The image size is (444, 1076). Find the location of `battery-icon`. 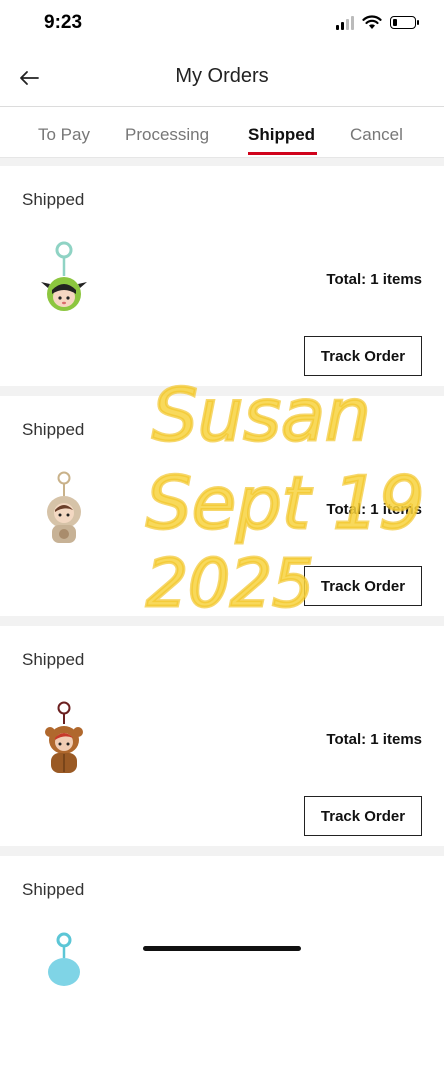

battery-icon is located at coordinates (404, 22).